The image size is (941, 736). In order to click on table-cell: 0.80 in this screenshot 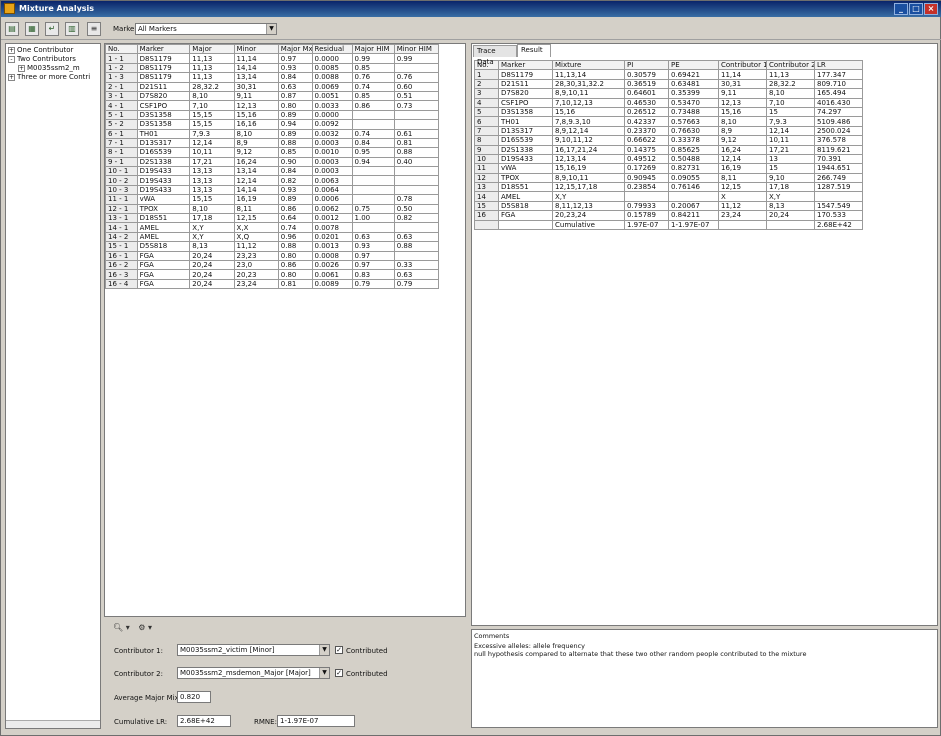, I will do `click(295, 256)`.